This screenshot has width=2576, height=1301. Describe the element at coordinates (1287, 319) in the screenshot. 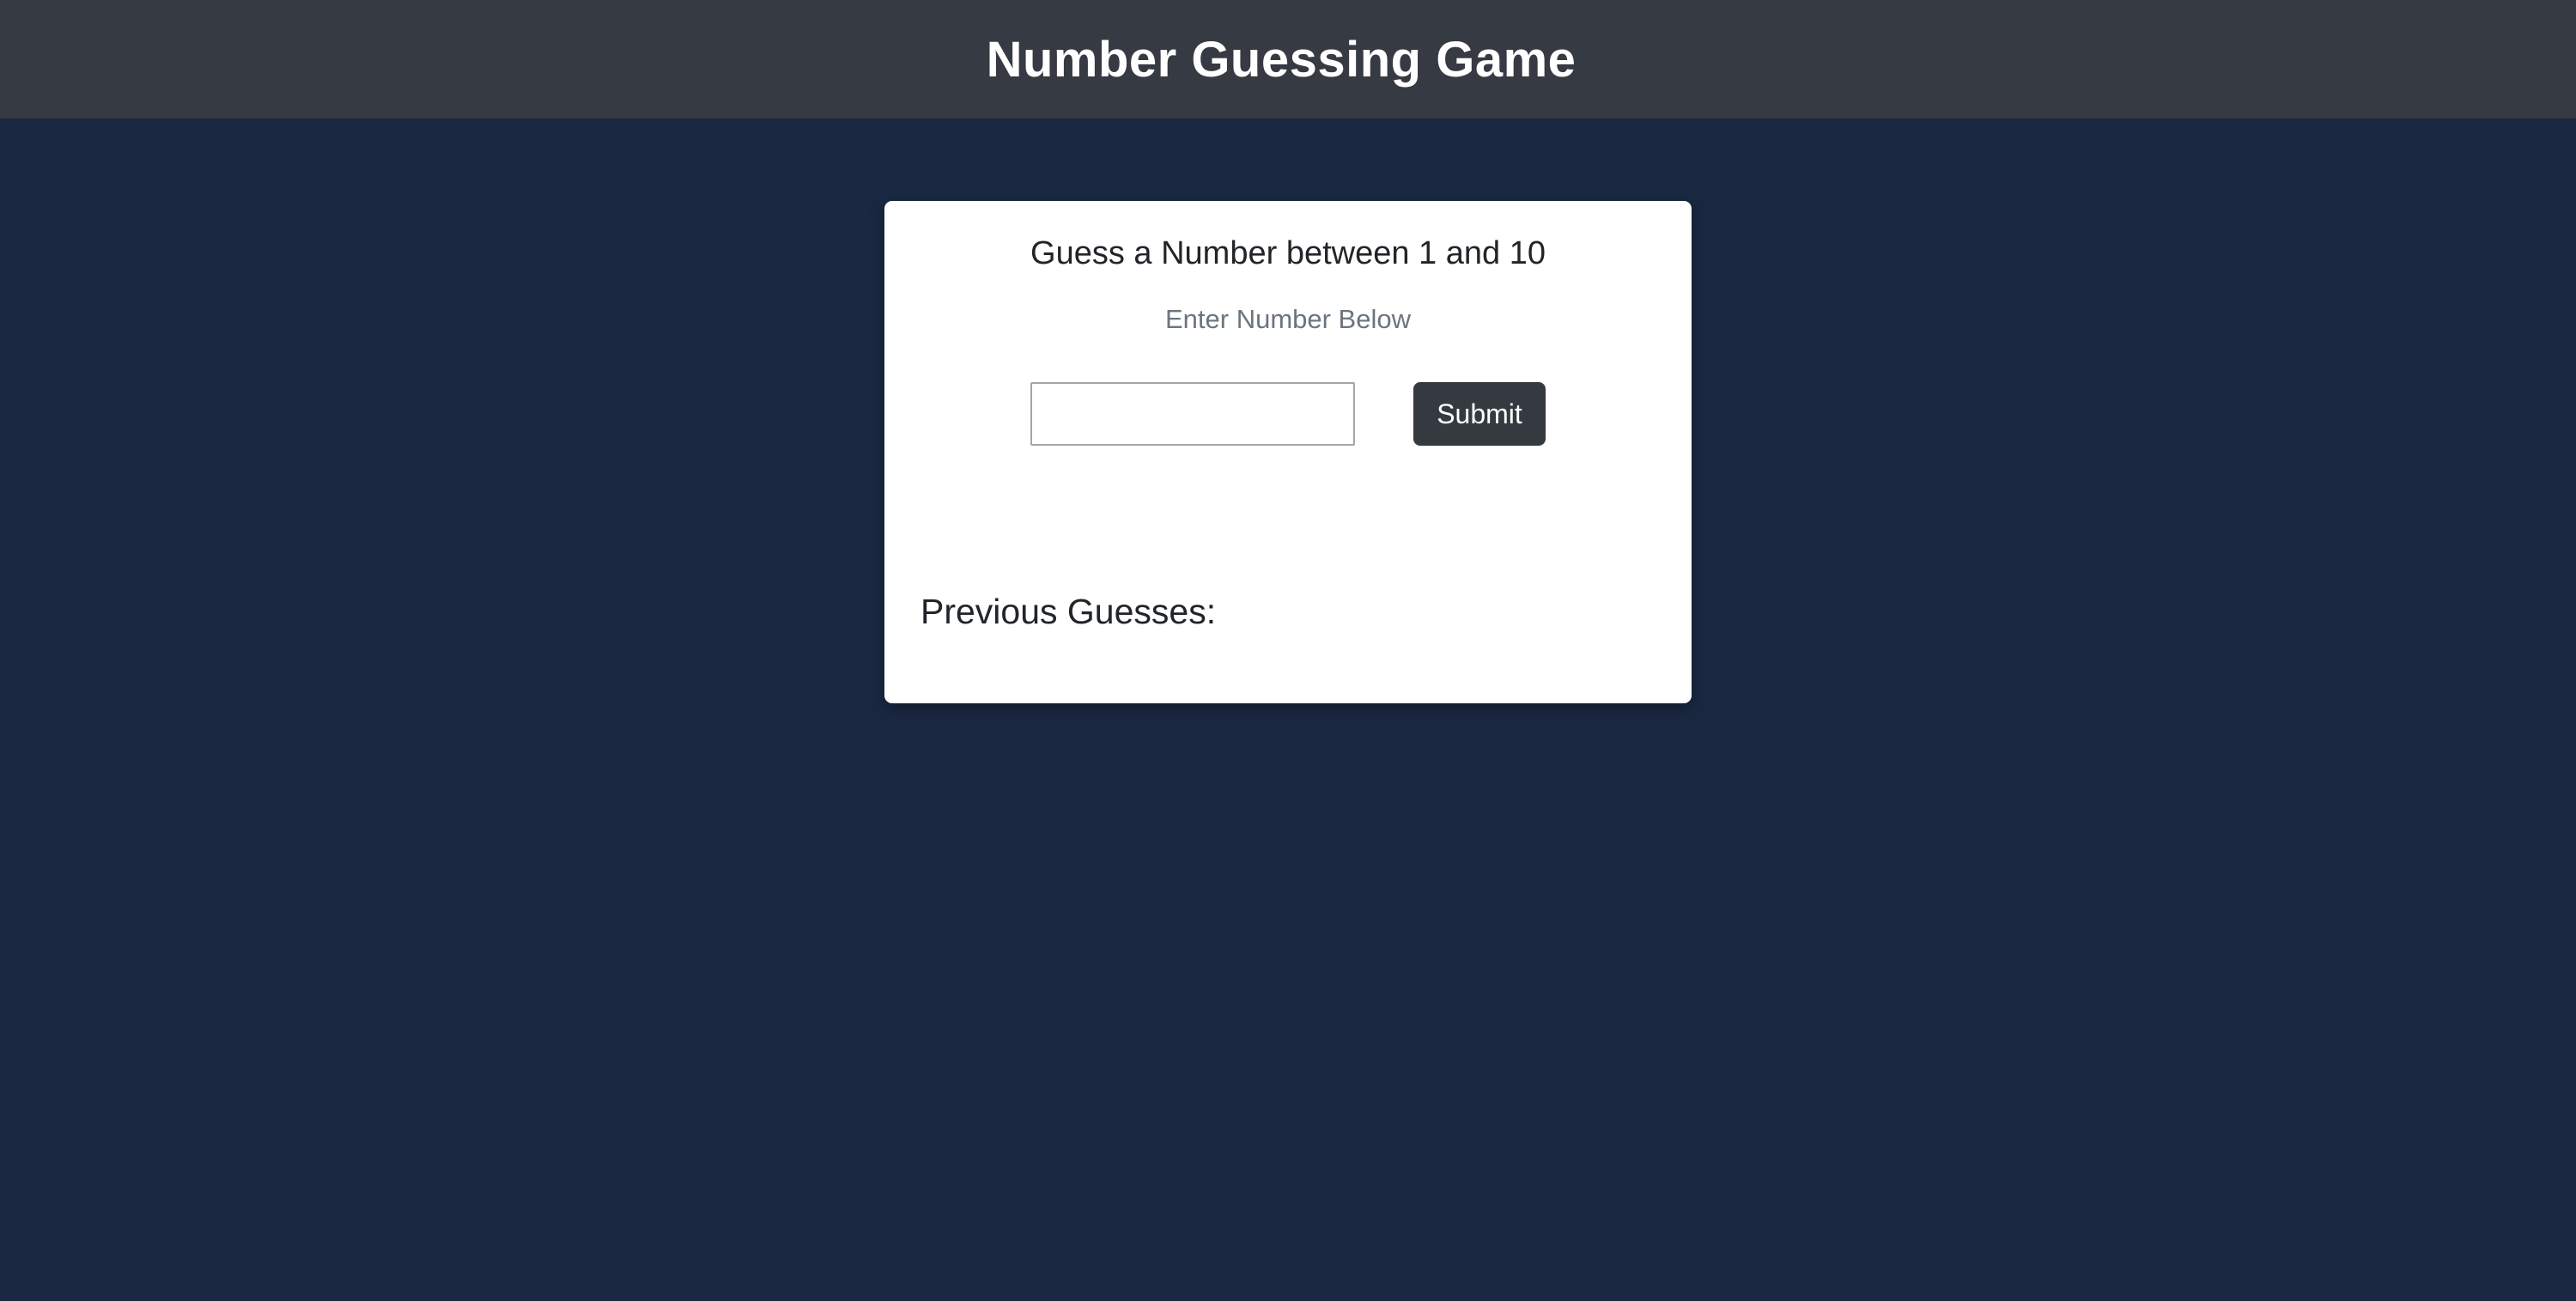

I see `game-instructions: Enter Number Below` at that location.